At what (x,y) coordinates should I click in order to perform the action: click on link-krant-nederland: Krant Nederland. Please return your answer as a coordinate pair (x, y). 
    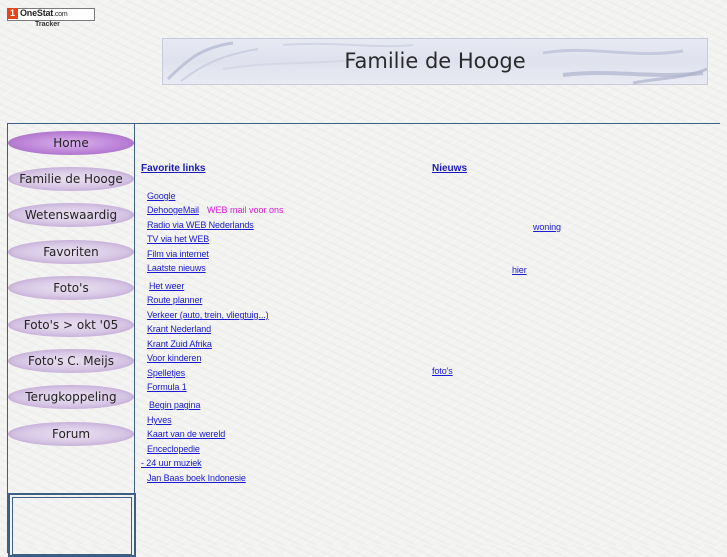
    Looking at the image, I should click on (179, 329).